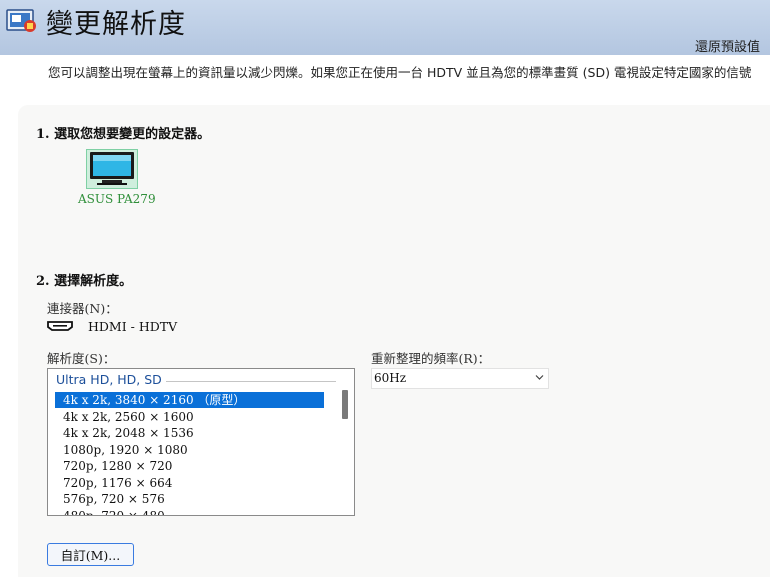 This screenshot has height=577, width=770. I want to click on connector-value: HDMI - HDTV, so click(133, 326).